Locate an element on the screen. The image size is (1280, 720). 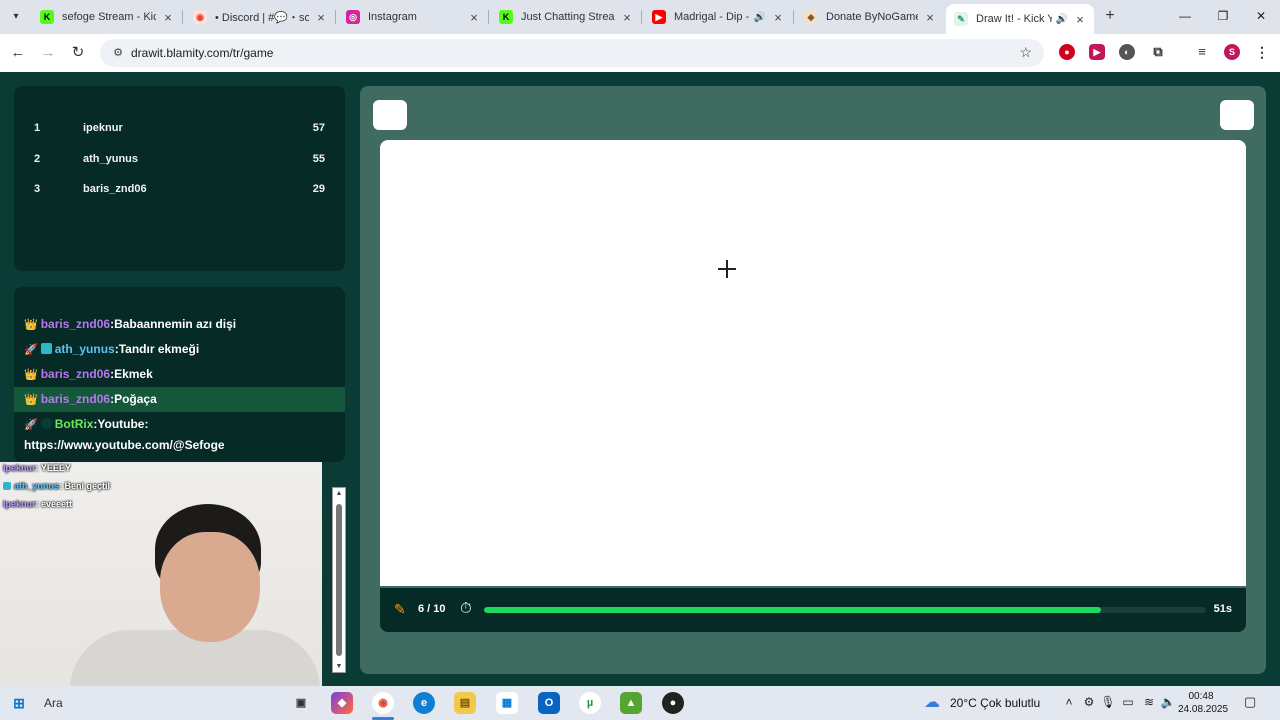
copilot-icon: ◆ is located at coordinates (342, 703).